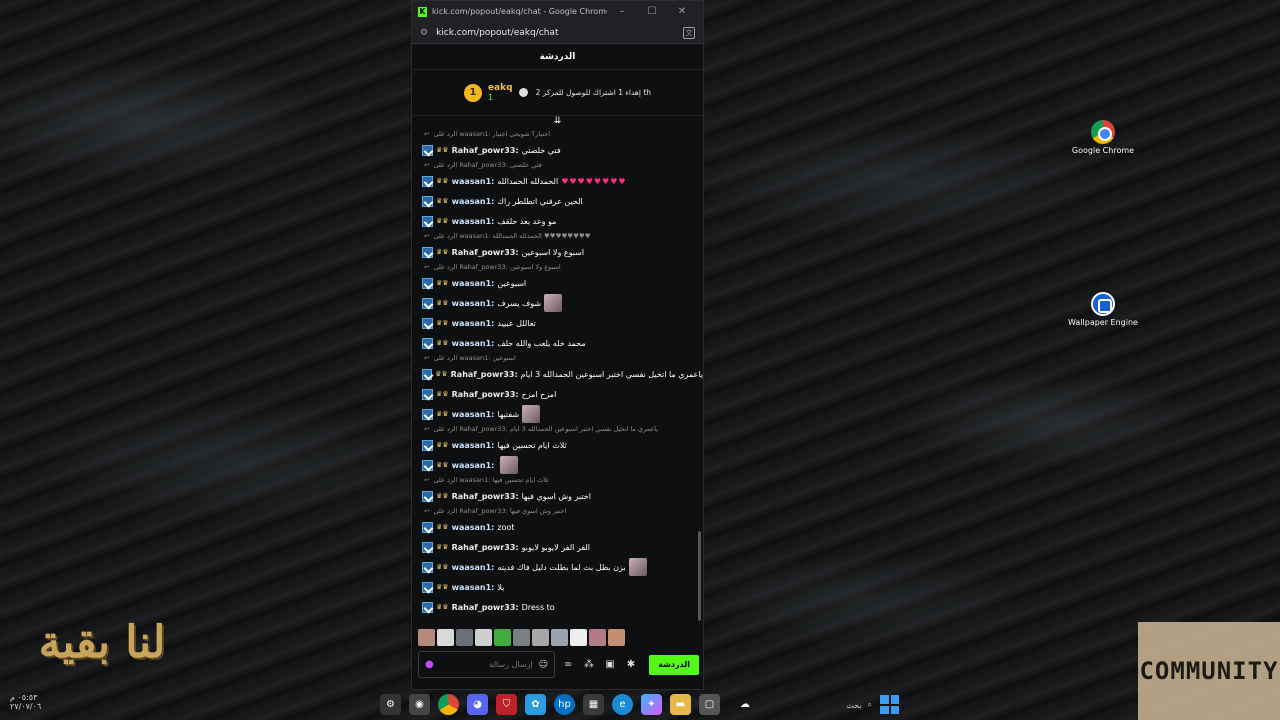 This screenshot has height=720, width=1280. I want to click on maximize-icon: ☐, so click(652, 11).